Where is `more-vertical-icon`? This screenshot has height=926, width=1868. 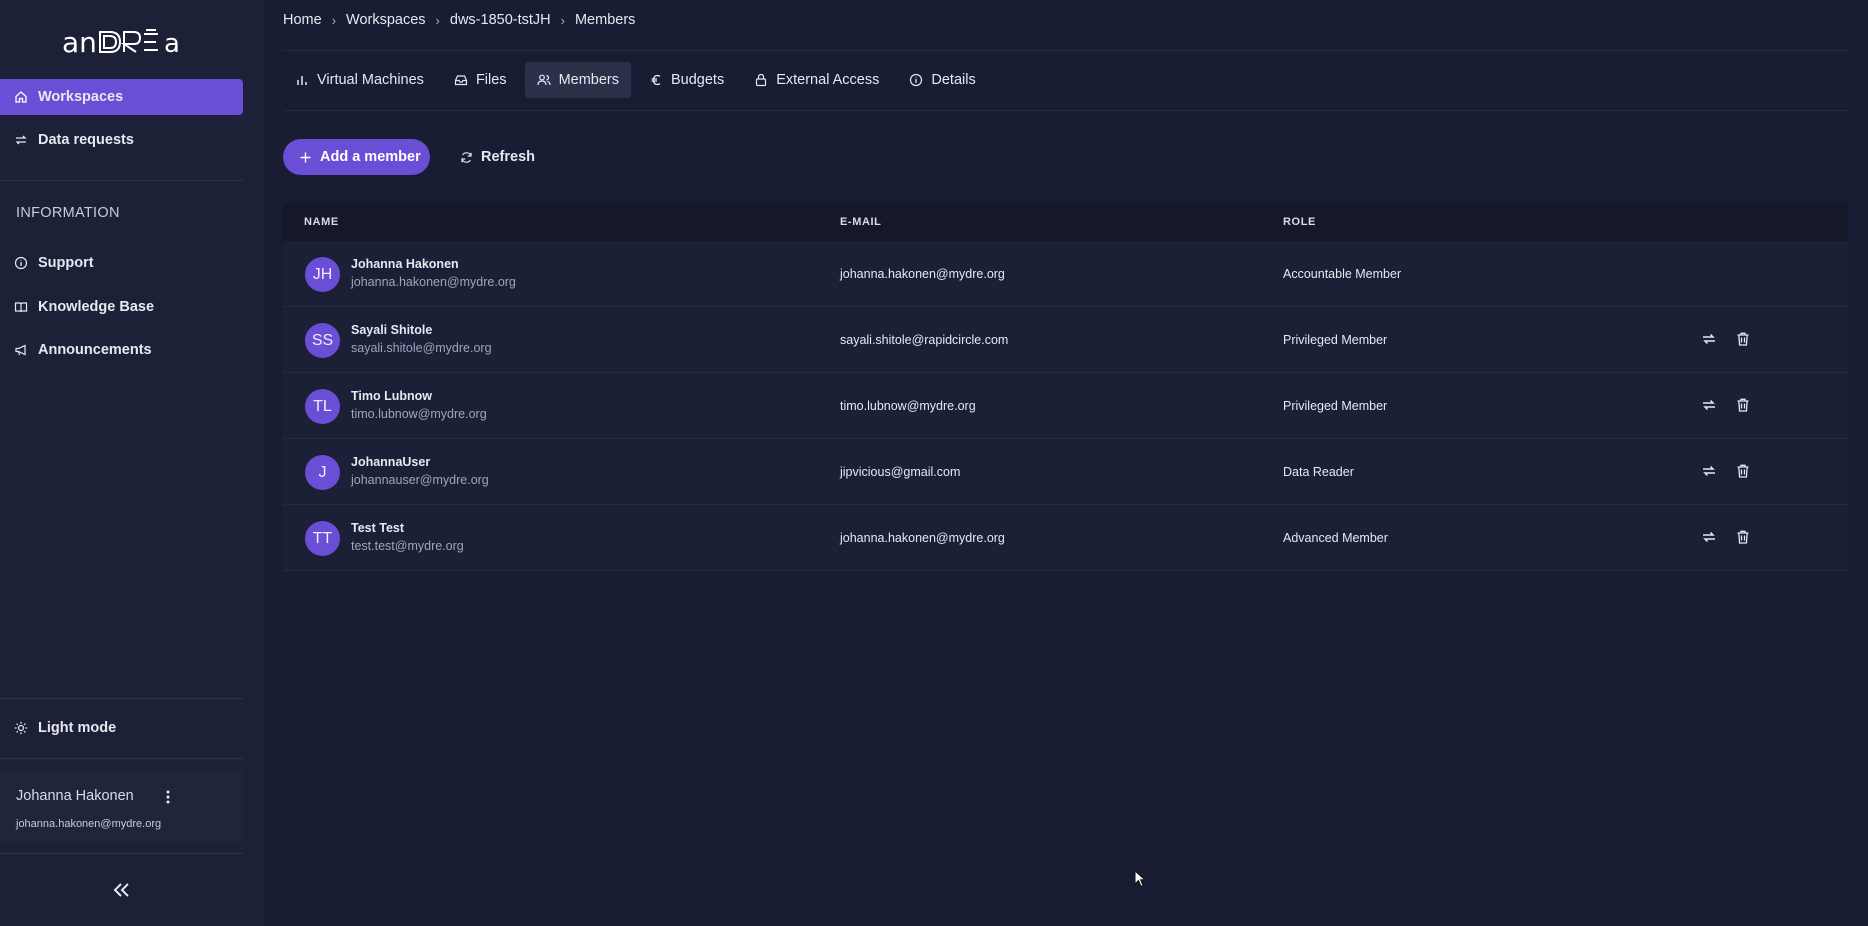 more-vertical-icon is located at coordinates (168, 797).